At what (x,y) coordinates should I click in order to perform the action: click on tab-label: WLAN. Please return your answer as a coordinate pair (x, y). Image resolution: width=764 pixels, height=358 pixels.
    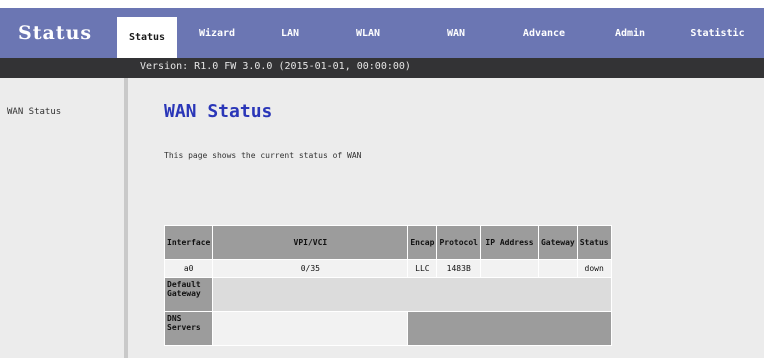
    Looking at the image, I should click on (368, 33).